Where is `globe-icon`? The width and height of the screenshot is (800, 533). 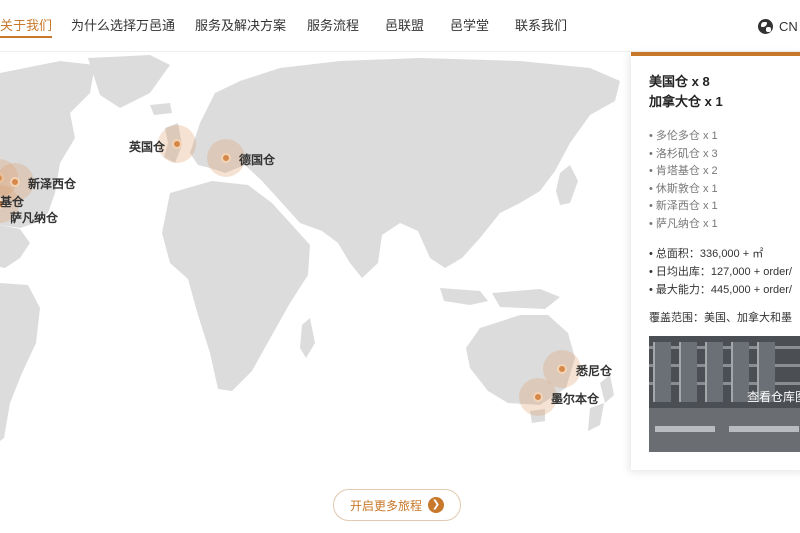
globe-icon is located at coordinates (765, 26).